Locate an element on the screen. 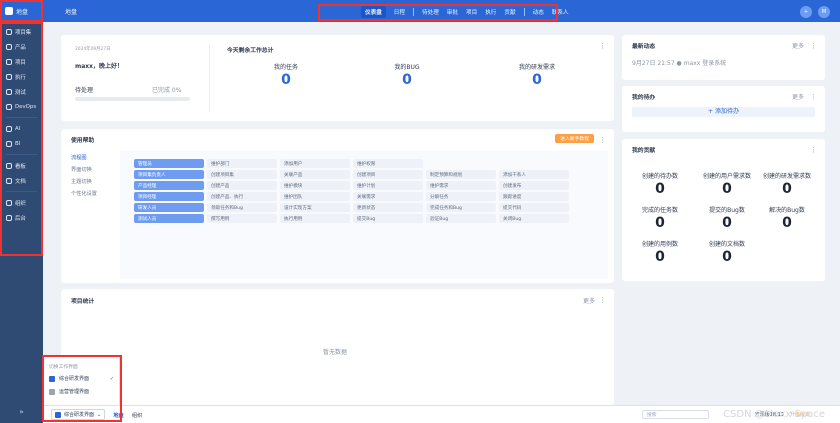  welcome-divider is located at coordinates (209, 78).